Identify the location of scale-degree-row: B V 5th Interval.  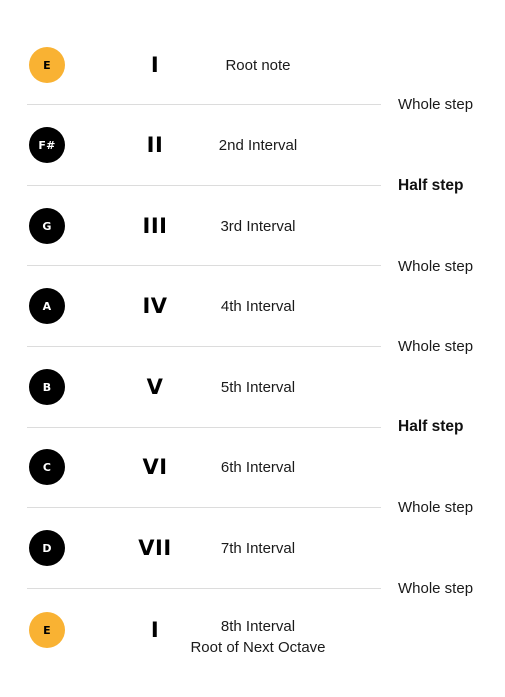
(252, 387).